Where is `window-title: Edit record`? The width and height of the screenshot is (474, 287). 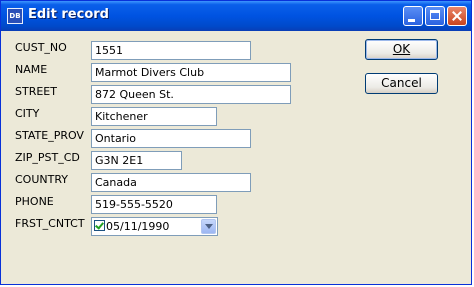
window-title: Edit record is located at coordinates (68, 14).